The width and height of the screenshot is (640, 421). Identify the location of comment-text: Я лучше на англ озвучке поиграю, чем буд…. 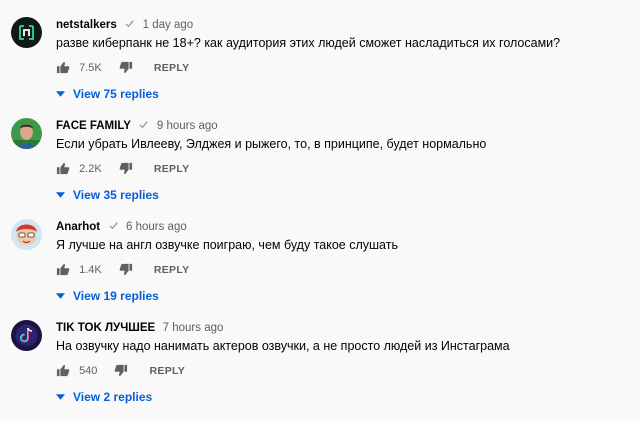
(227, 245).